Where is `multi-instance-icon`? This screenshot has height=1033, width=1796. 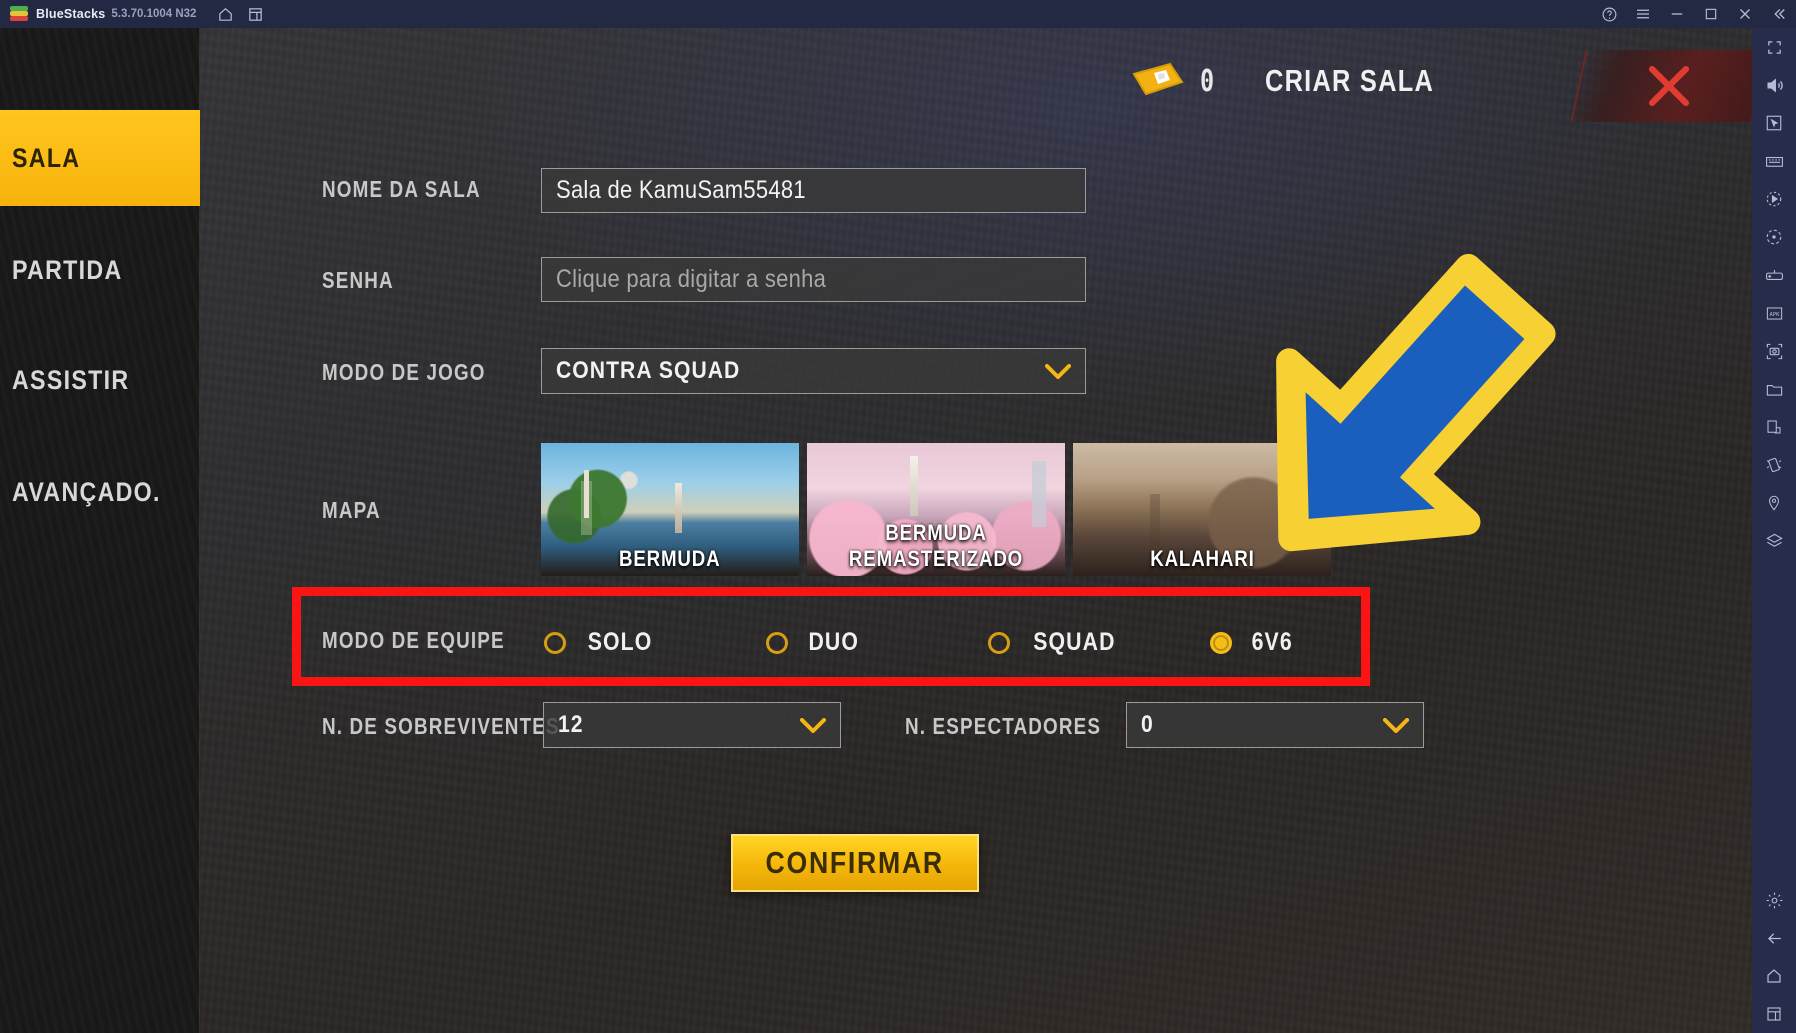 multi-instance-icon is located at coordinates (255, 14).